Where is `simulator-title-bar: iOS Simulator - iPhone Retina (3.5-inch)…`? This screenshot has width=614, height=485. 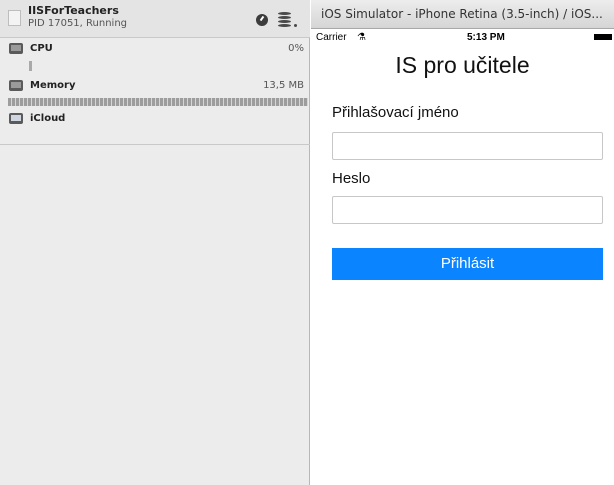
simulator-title-bar: iOS Simulator - iPhone Retina (3.5-inch)… is located at coordinates (462, 14).